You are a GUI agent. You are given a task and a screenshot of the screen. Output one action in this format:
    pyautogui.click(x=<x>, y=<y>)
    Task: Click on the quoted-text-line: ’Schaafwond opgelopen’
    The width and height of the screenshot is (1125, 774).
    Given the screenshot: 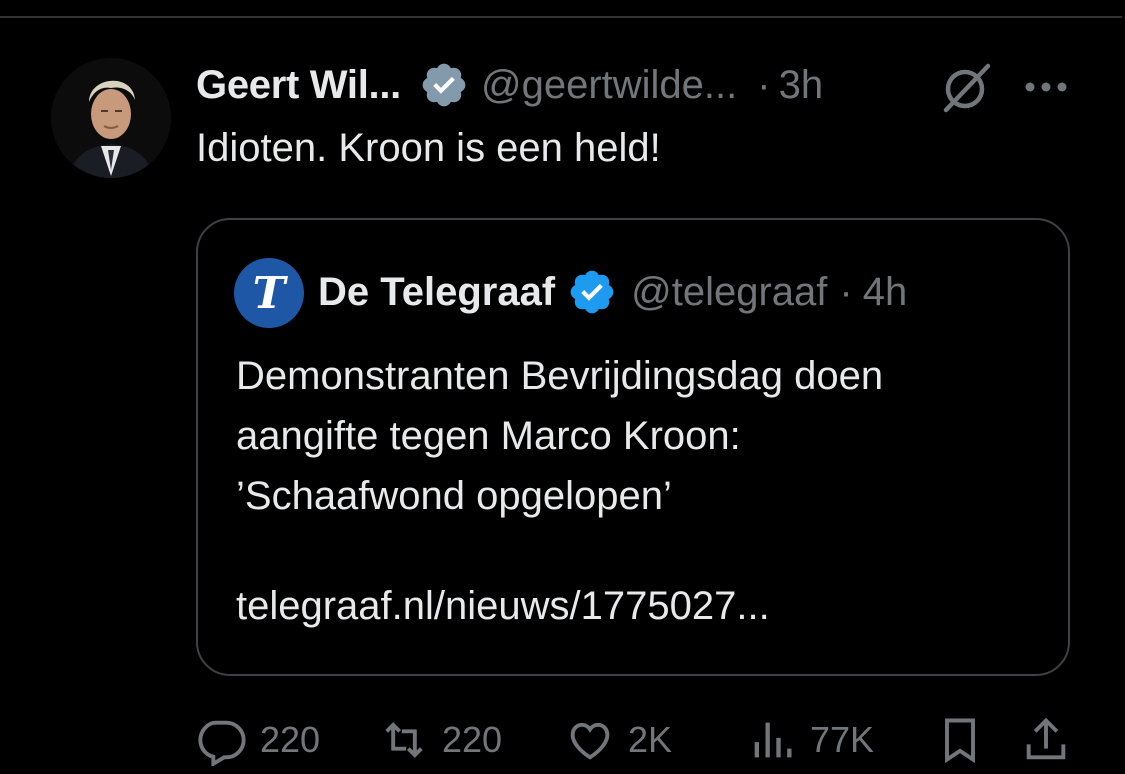 What is the action you would take?
    pyautogui.click(x=454, y=496)
    